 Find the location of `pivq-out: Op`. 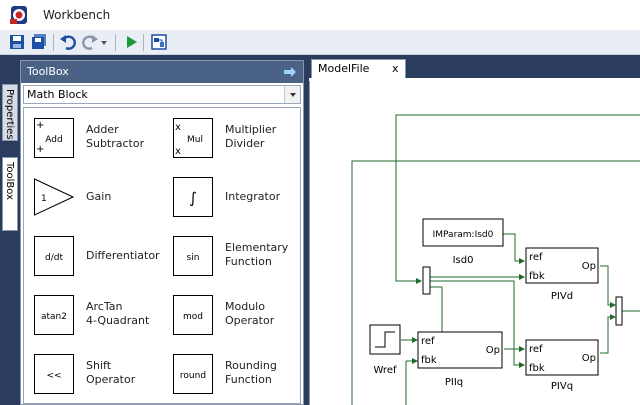

pivq-out: Op is located at coordinates (589, 358).